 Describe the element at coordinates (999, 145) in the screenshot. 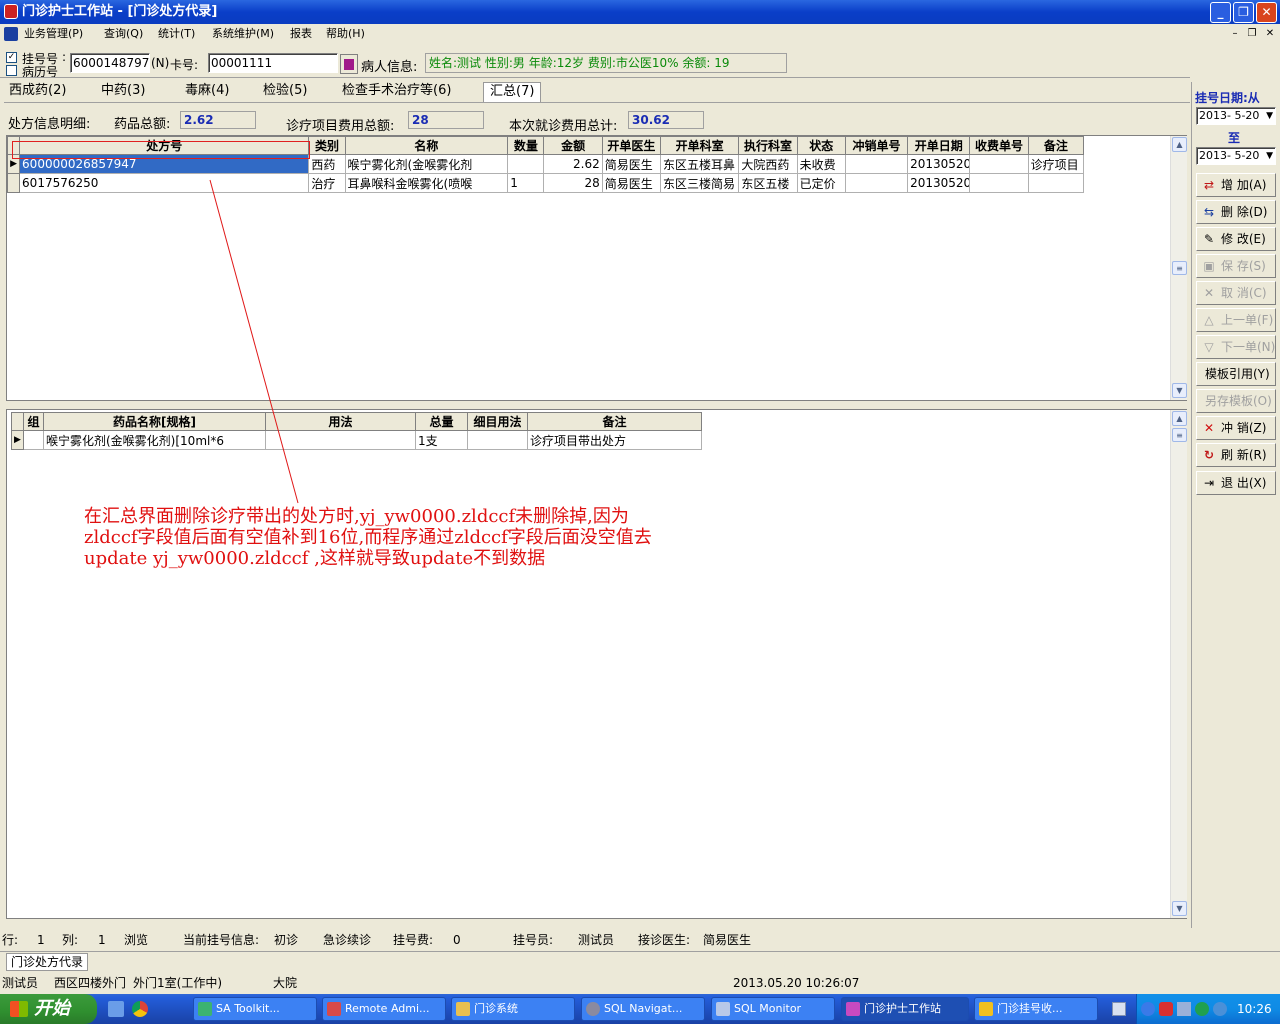

I see `col-header: 收费单号` at that location.